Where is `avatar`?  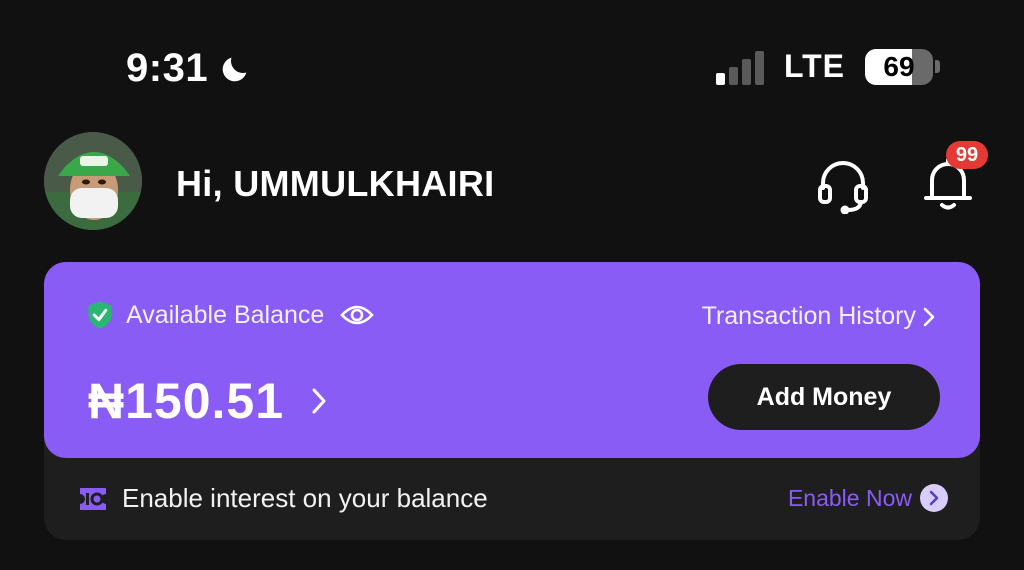 avatar is located at coordinates (93, 181).